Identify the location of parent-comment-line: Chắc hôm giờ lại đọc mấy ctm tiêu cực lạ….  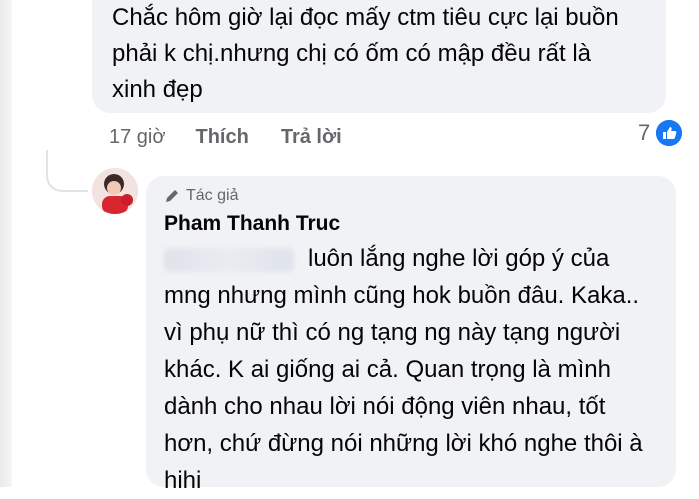
(365, 17).